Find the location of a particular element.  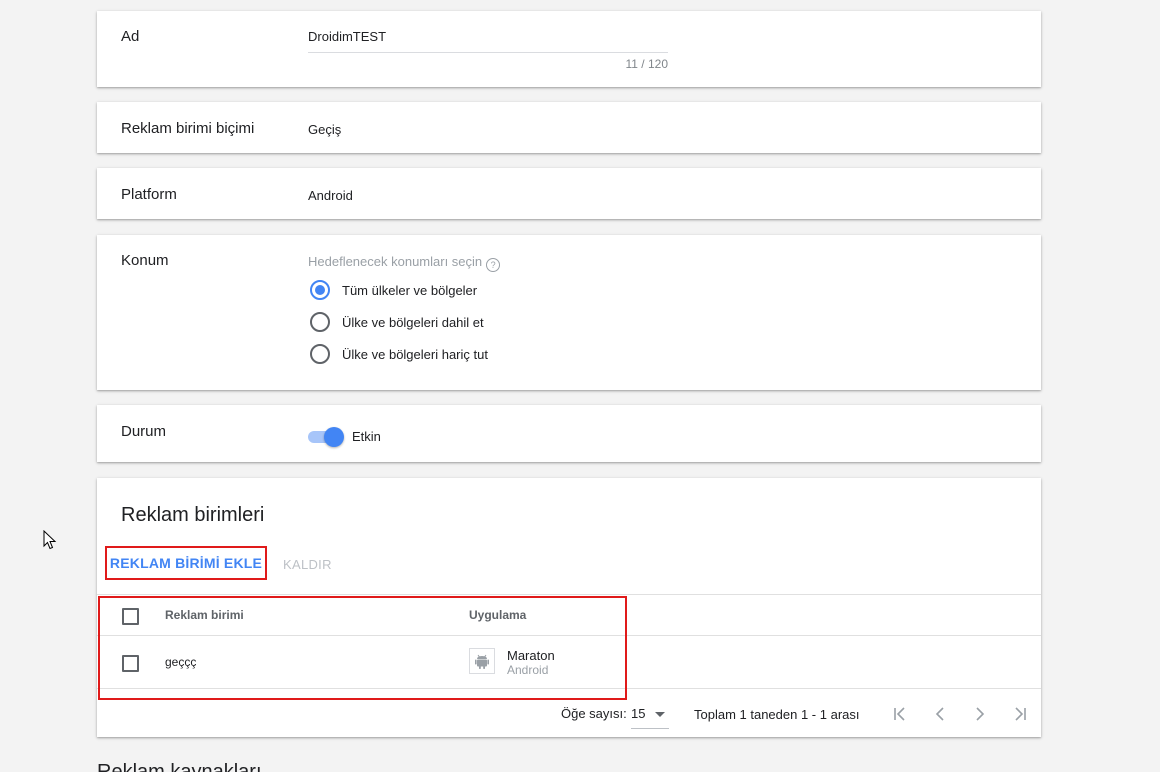

status-toggle is located at coordinates (326, 437).